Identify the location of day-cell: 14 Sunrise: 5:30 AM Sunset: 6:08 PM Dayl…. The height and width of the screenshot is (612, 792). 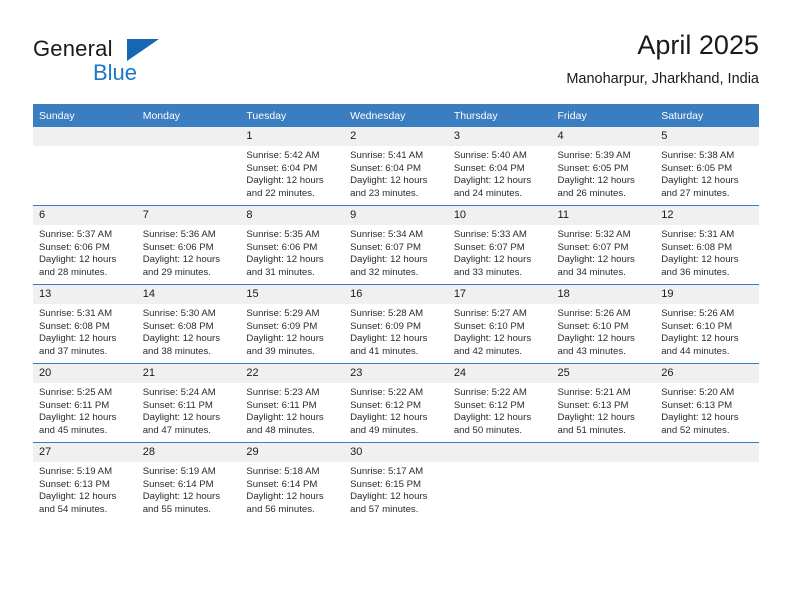
(188, 324).